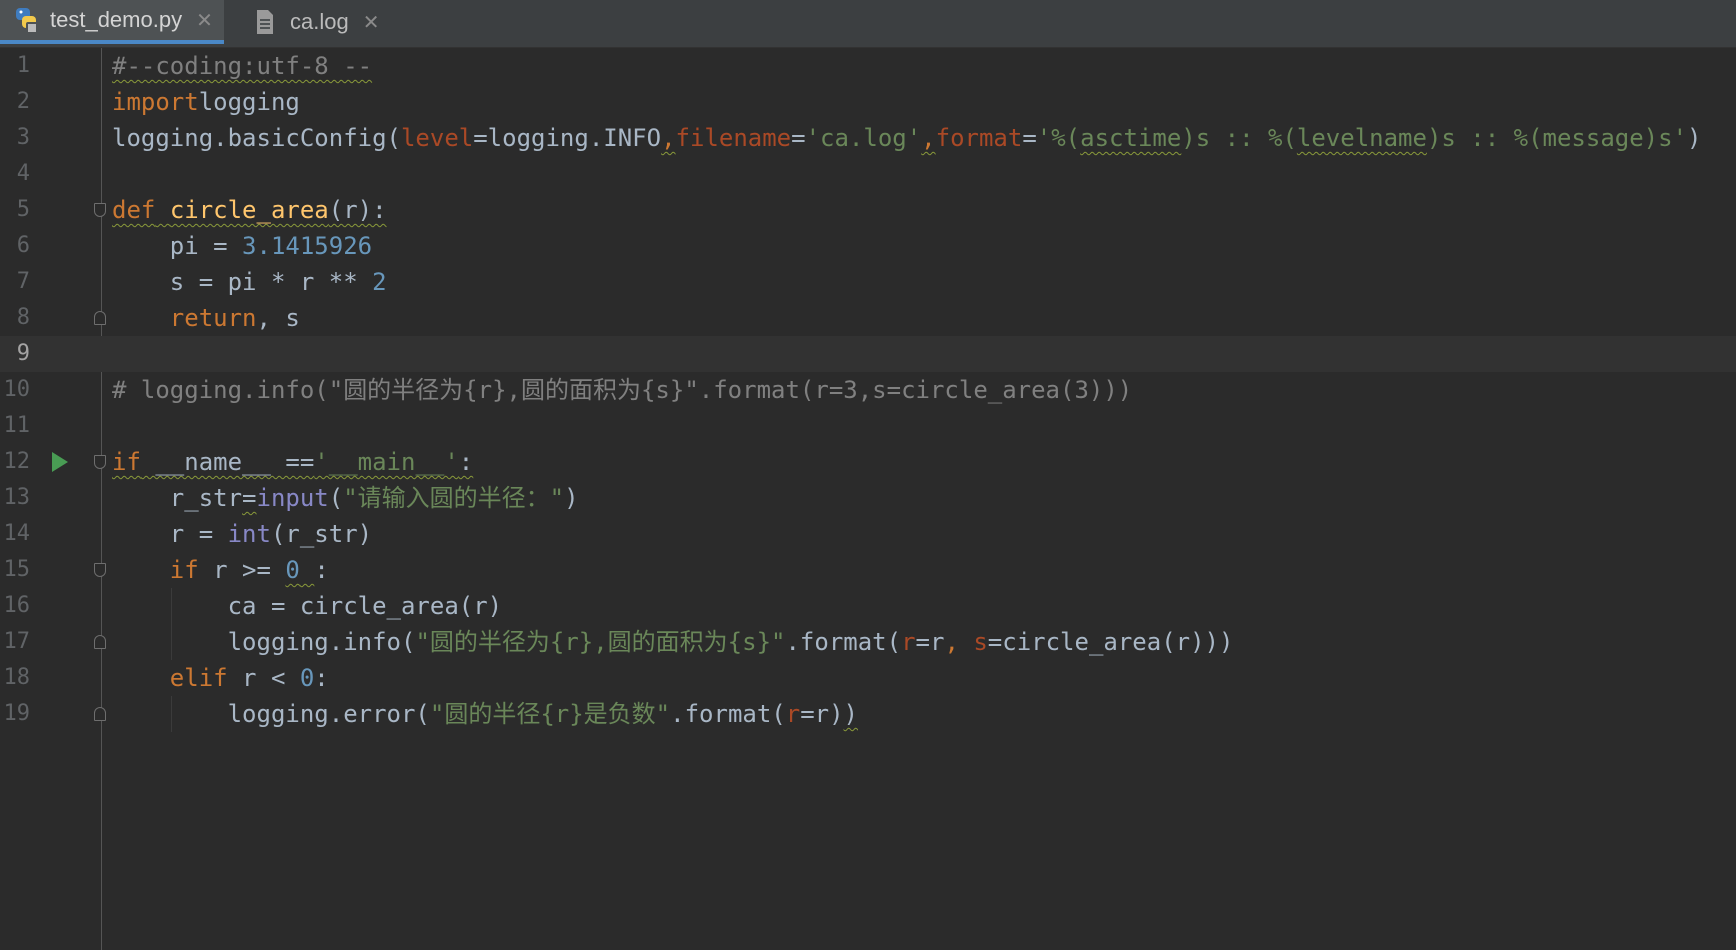 Image resolution: width=1736 pixels, height=950 pixels. What do you see at coordinates (15, 66) in the screenshot?
I see `line-number: 1` at bounding box center [15, 66].